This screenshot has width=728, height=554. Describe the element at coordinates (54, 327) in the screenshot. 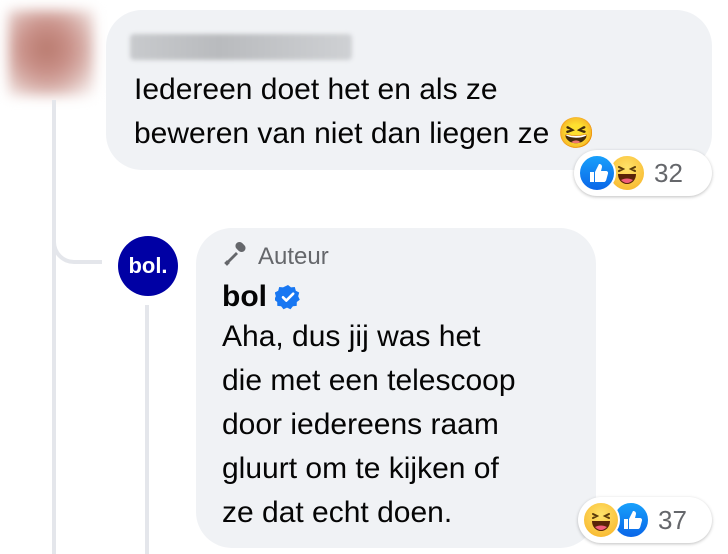

I see `thread-line` at that location.